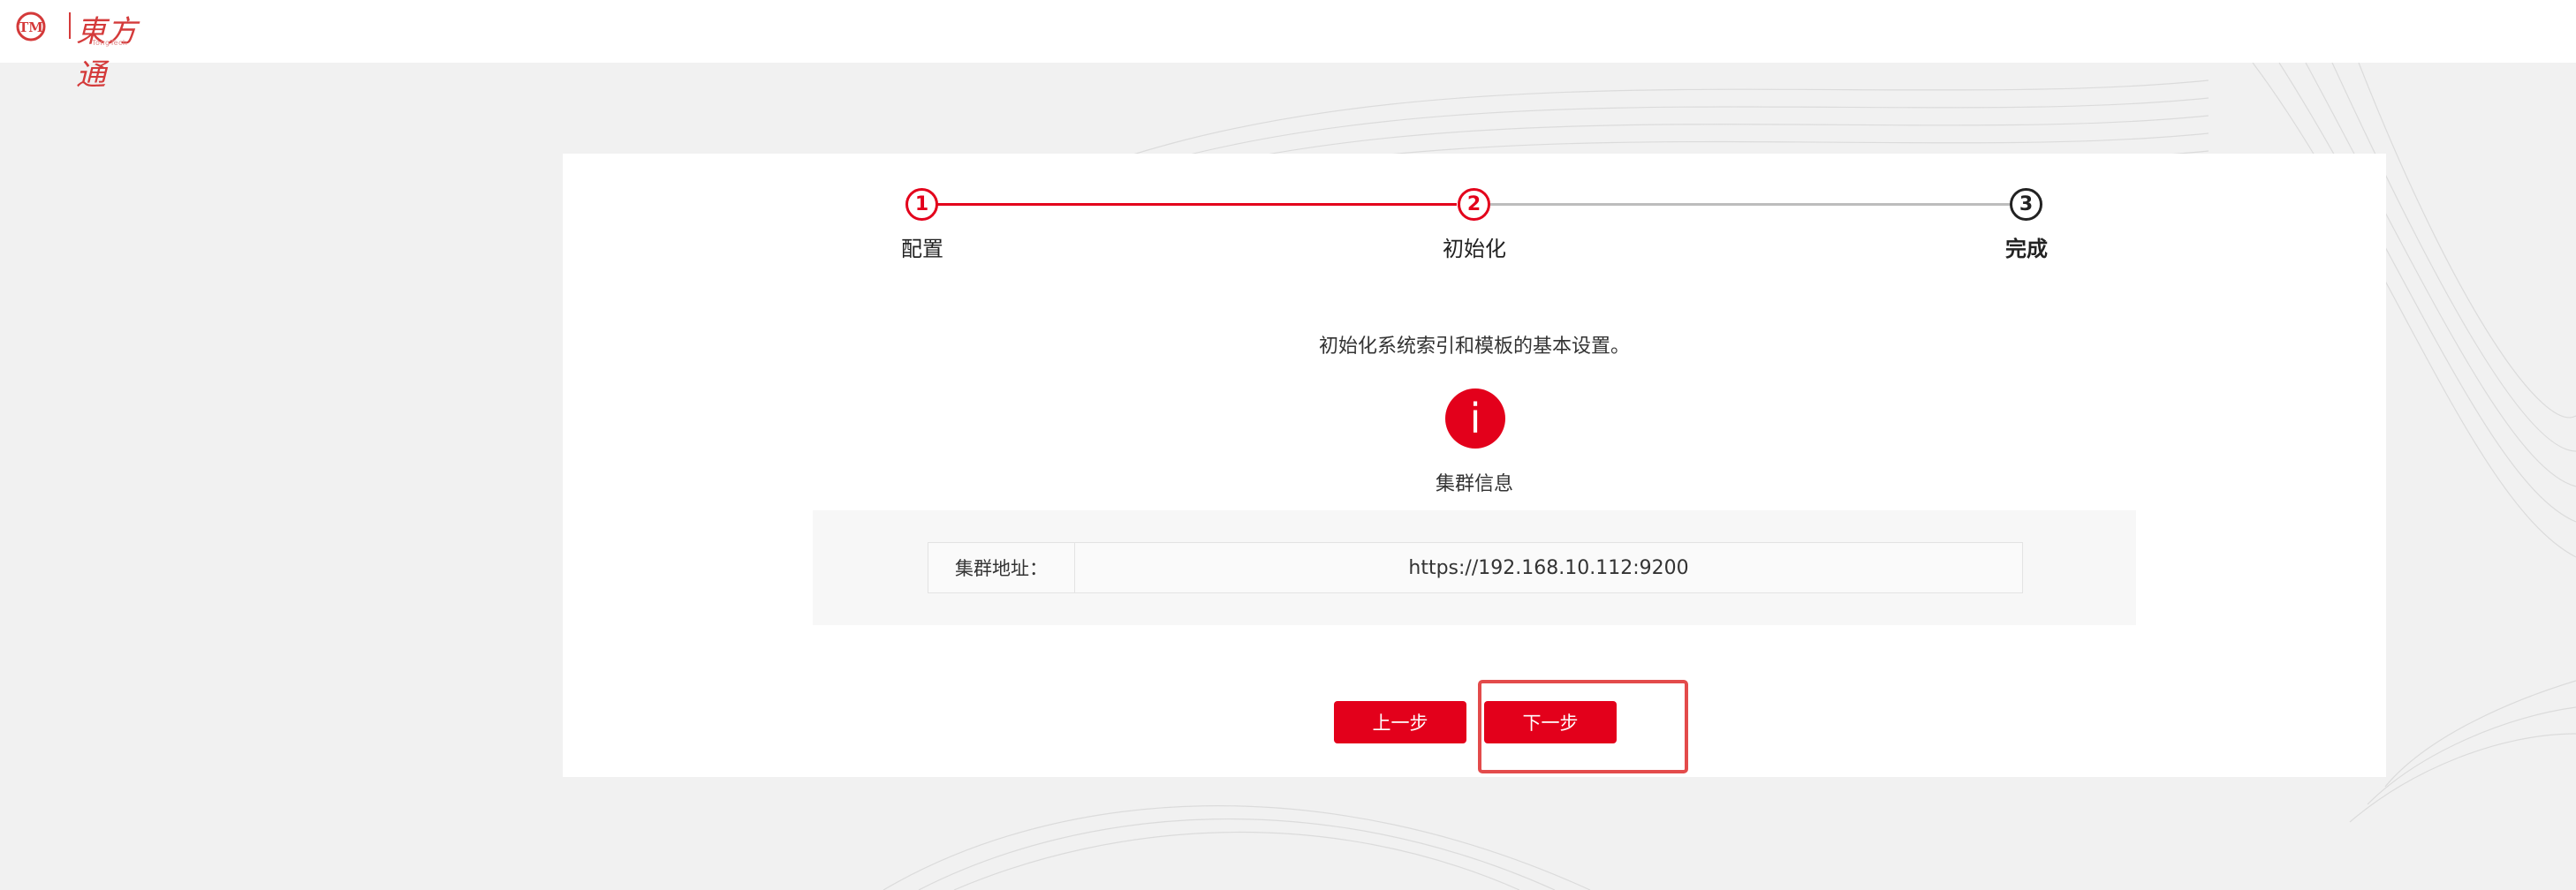  What do you see at coordinates (70, 25) in the screenshot?
I see `logo-divider` at bounding box center [70, 25].